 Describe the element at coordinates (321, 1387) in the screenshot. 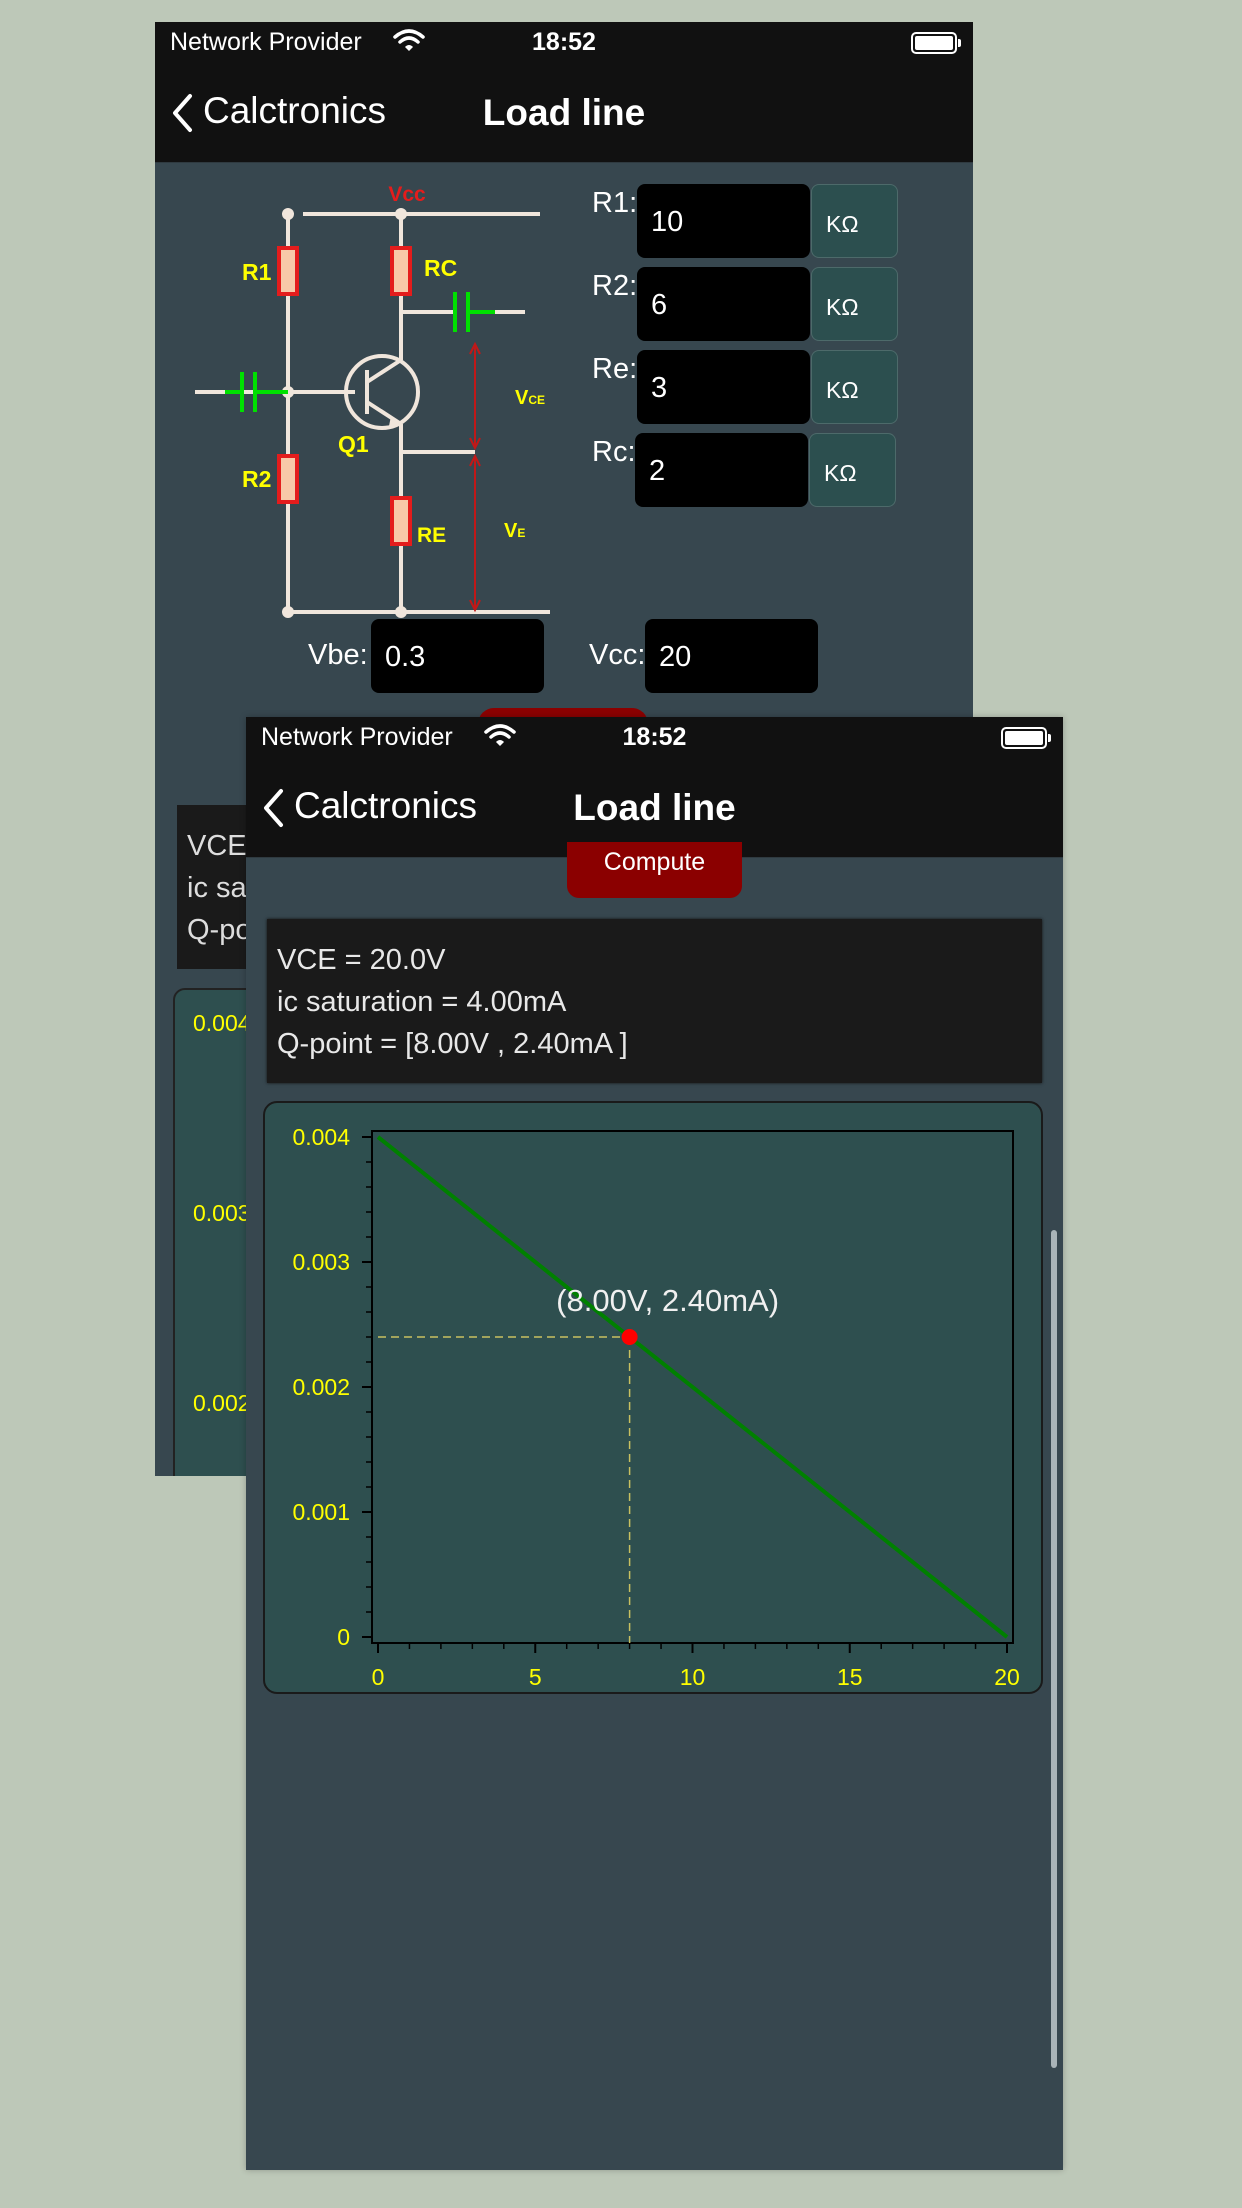

I see `y-tick-label: 0.002` at that location.